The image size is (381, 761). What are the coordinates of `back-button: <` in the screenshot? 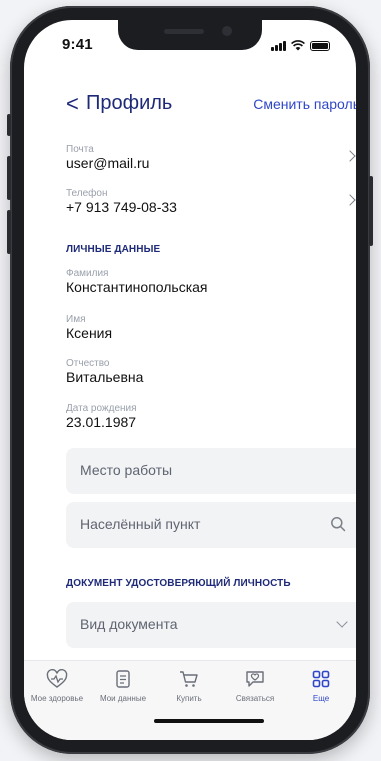 It's located at (72, 104).